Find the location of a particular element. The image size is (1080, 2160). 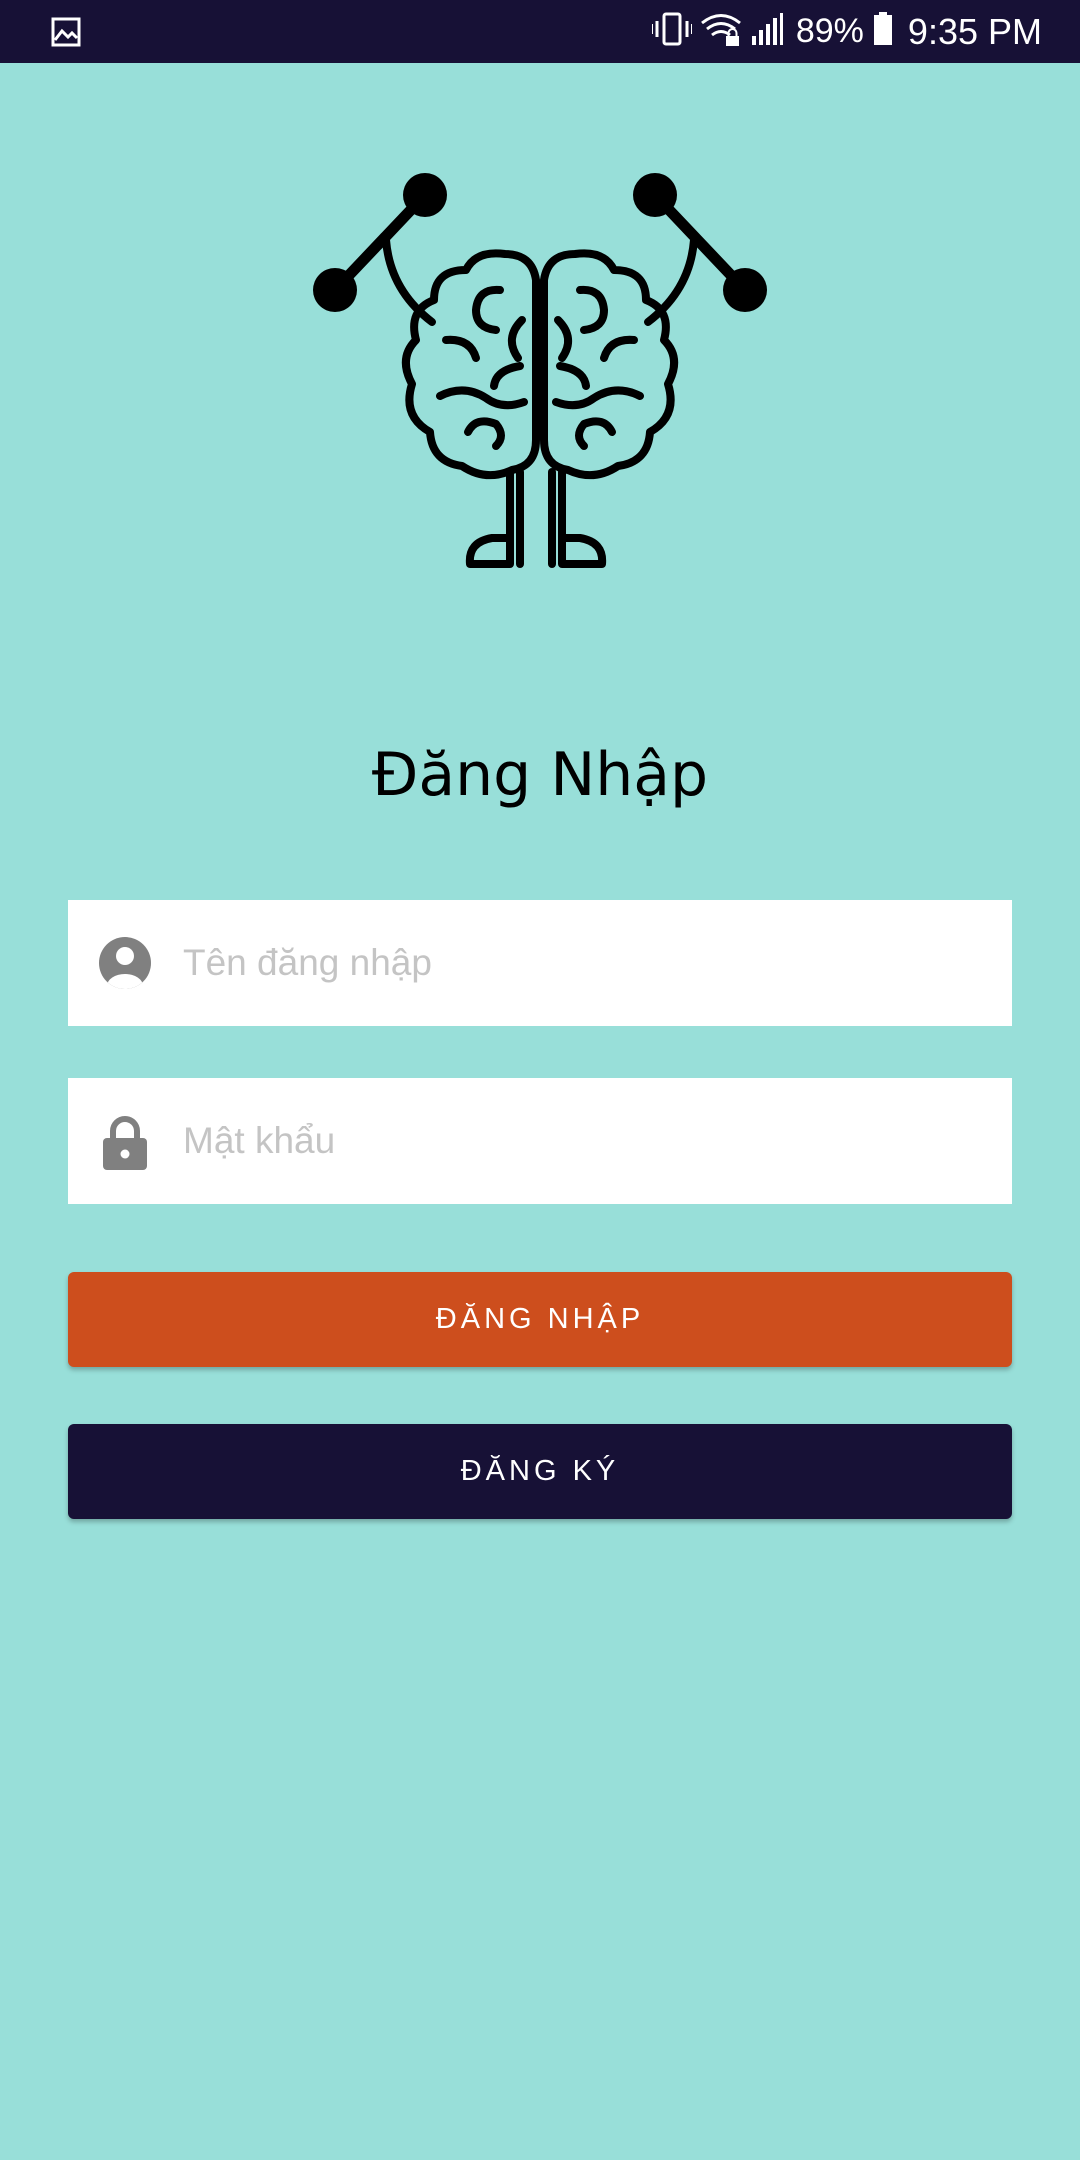

status-icons: 89% 9:35 PM is located at coordinates (846, 31).